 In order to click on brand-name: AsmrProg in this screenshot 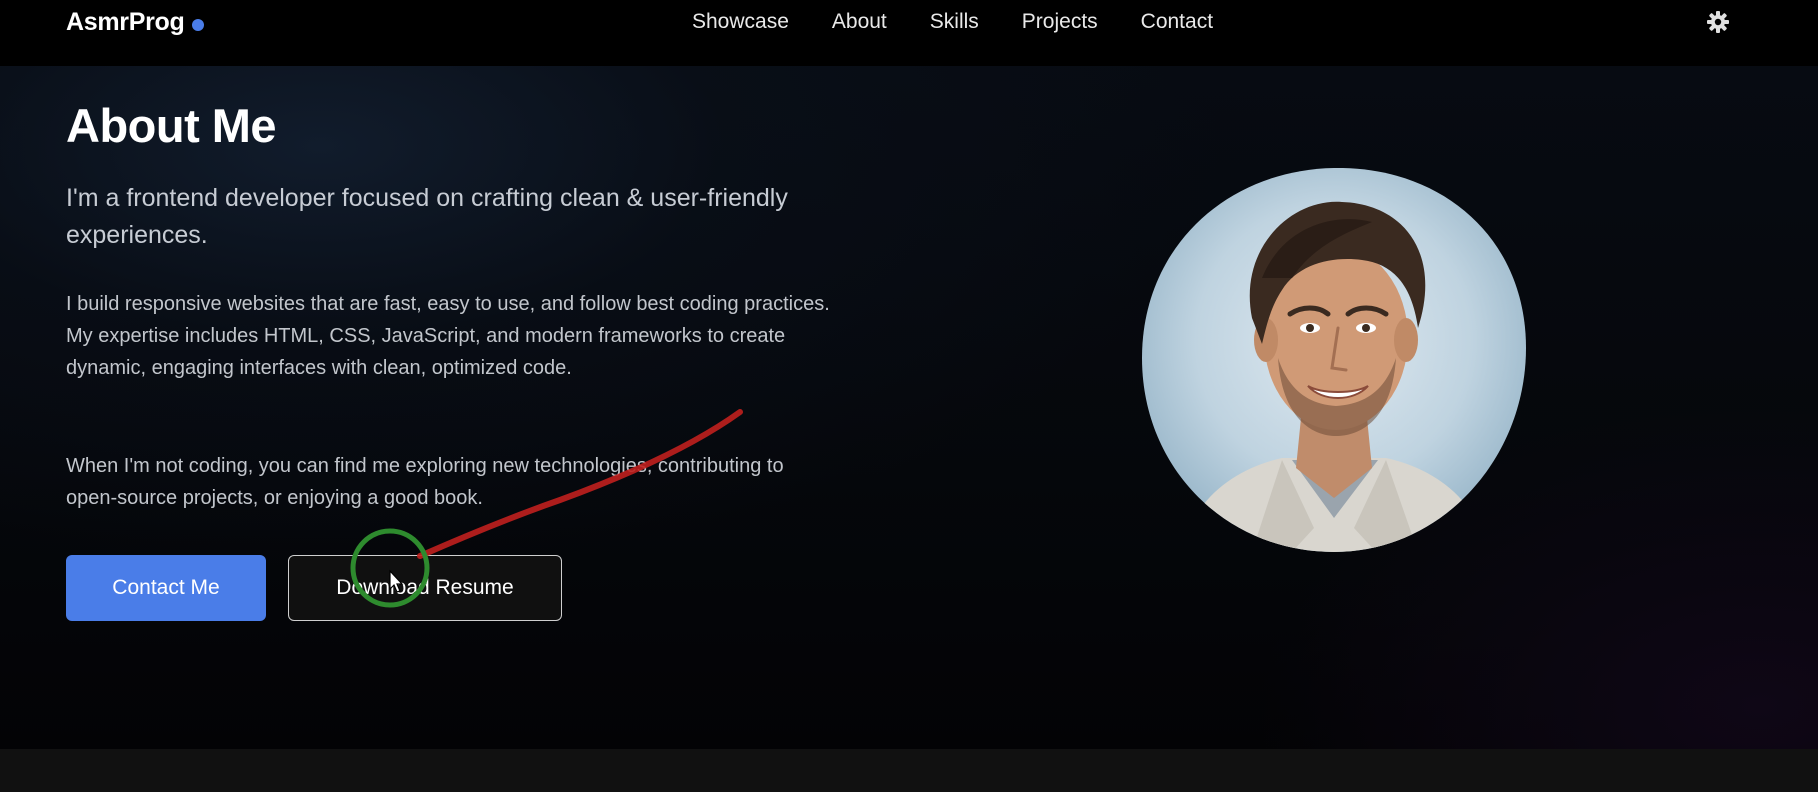, I will do `click(125, 22)`.